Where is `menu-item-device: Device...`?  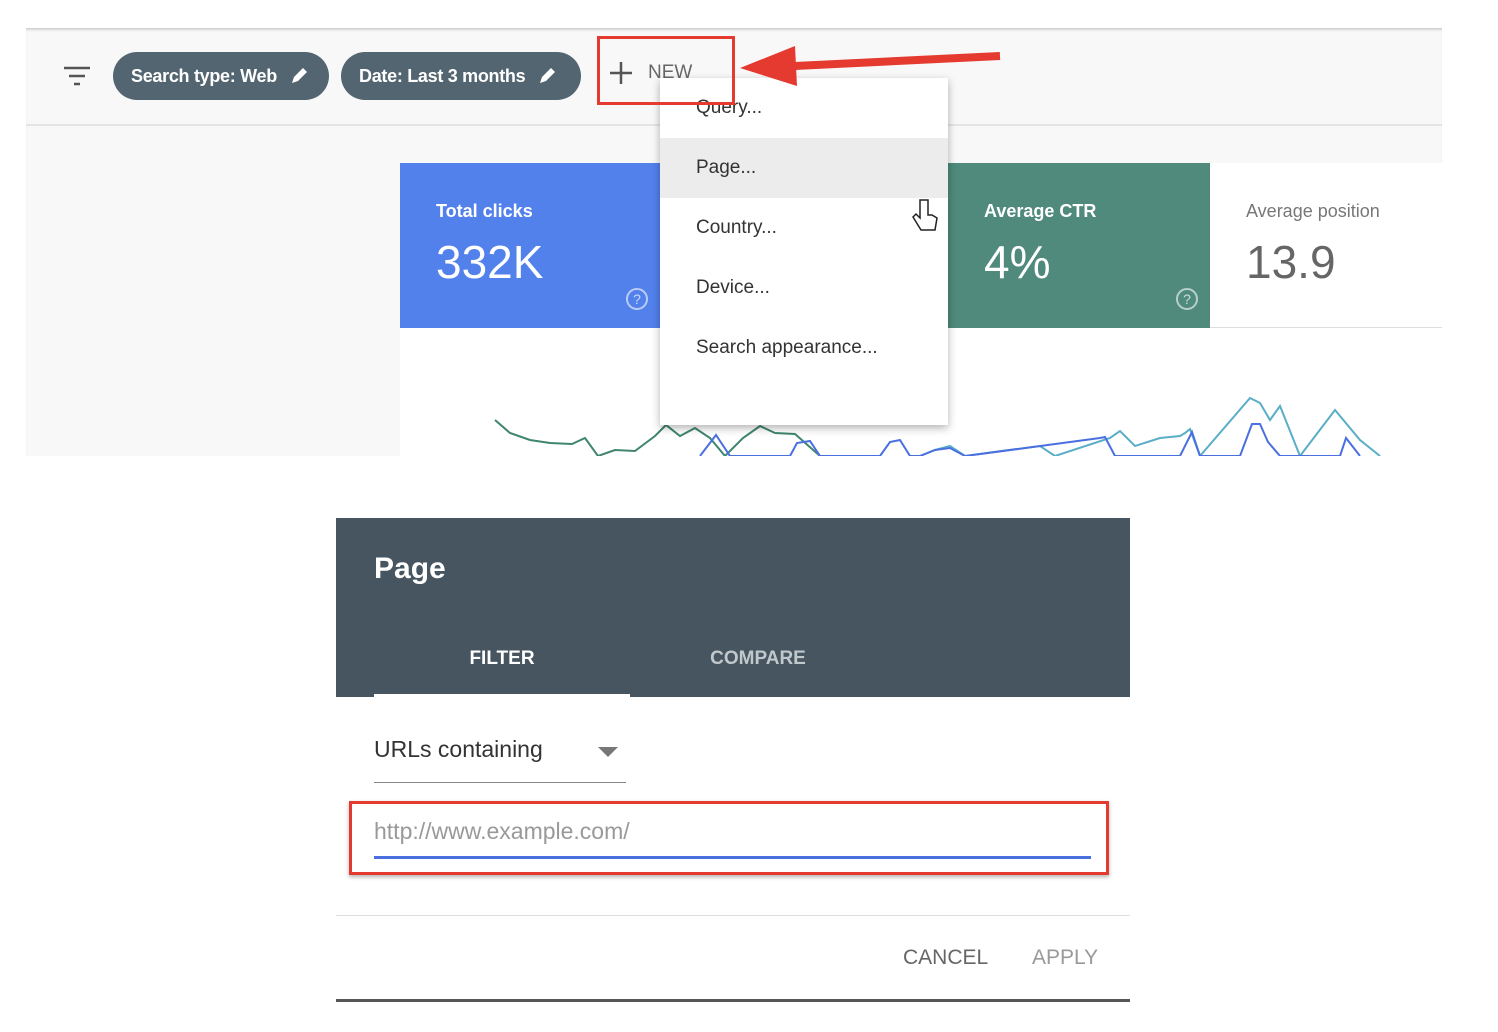 menu-item-device: Device... is located at coordinates (804, 288).